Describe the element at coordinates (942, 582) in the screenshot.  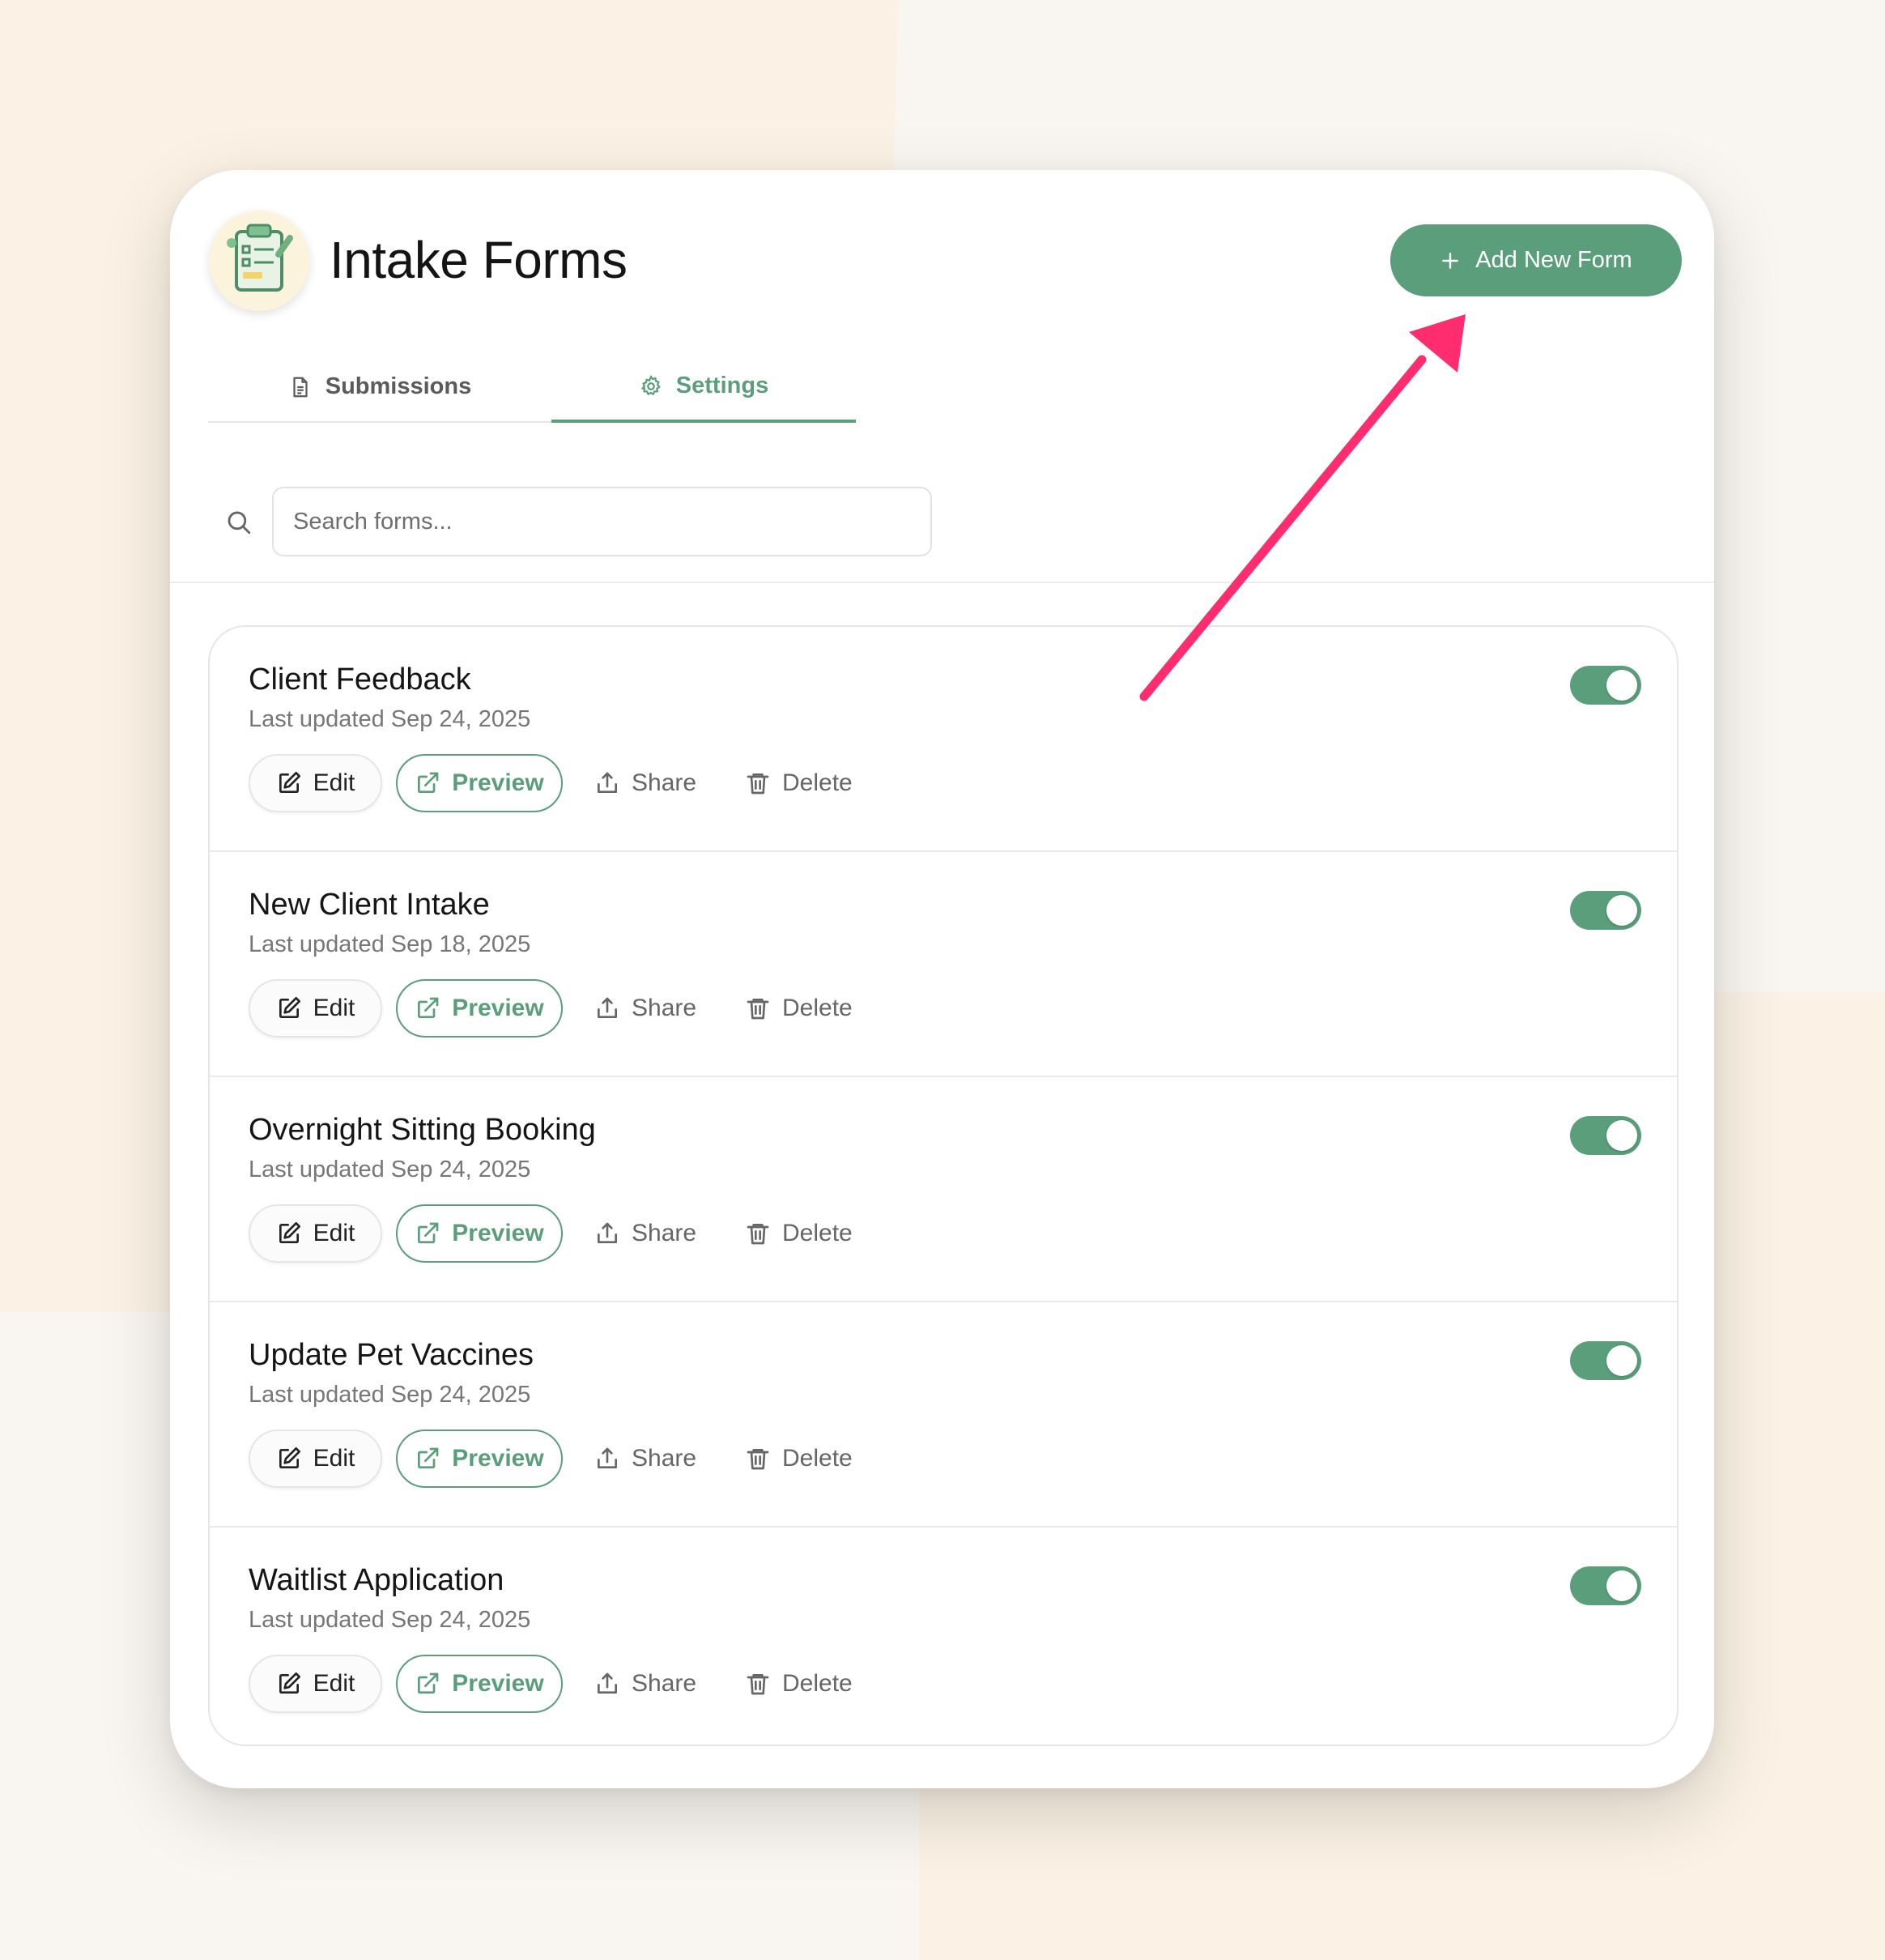
I see `header-divider` at that location.